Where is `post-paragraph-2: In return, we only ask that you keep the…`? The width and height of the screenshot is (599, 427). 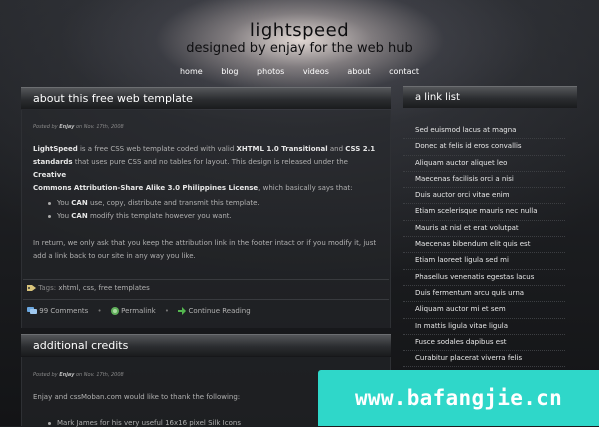
post-paragraph-2: In return, we only ask that you keep the… is located at coordinates (205, 249).